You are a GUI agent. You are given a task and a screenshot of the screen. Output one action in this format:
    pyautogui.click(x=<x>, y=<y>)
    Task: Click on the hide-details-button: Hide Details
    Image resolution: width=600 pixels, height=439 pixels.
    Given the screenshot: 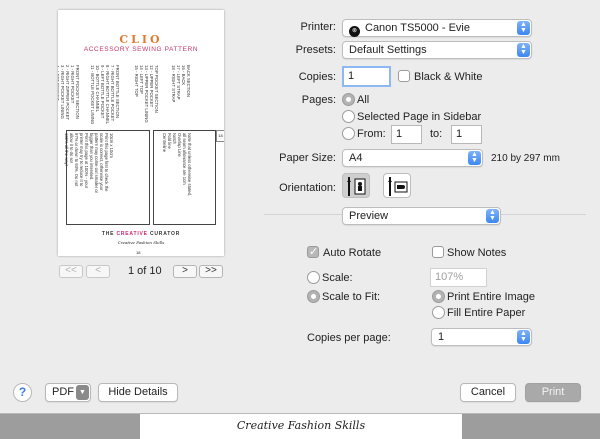 What is the action you would take?
    pyautogui.click(x=138, y=392)
    